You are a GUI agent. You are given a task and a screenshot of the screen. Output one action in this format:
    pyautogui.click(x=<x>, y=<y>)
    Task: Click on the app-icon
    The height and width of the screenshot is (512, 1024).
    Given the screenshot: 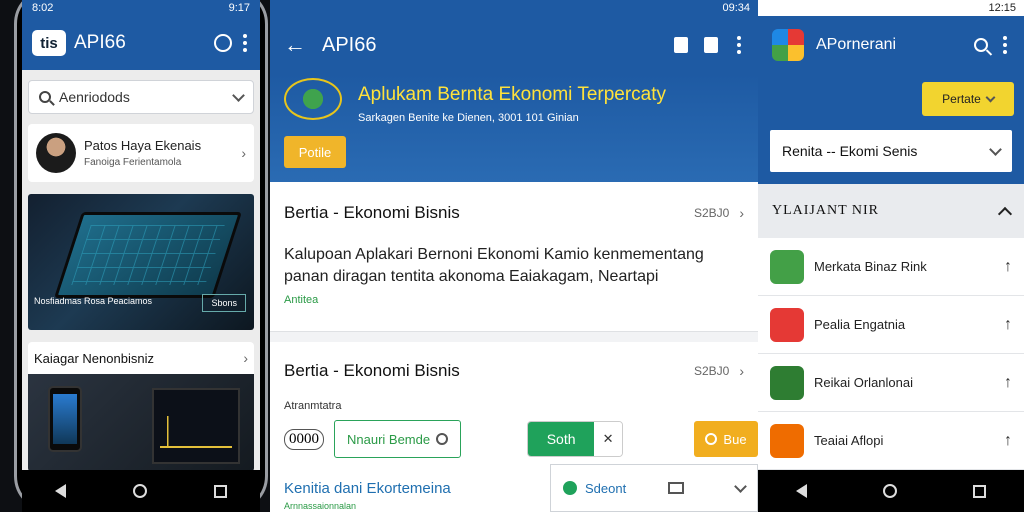 What is the action you would take?
    pyautogui.click(x=787, y=324)
    